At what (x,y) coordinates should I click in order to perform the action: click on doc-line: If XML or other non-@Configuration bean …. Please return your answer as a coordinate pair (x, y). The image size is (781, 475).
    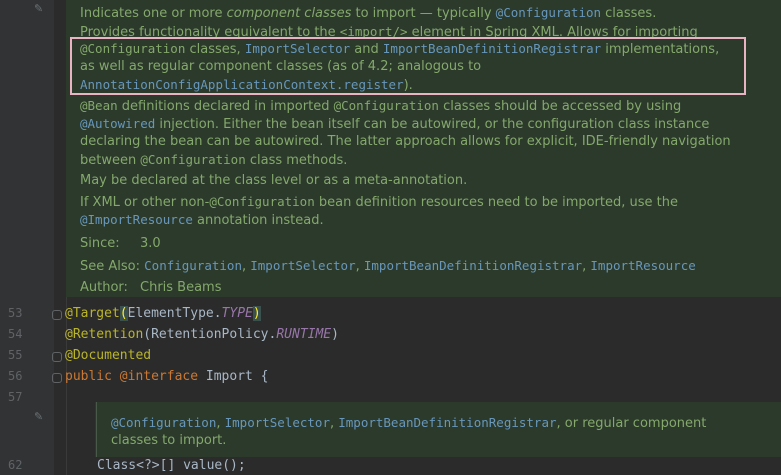
    Looking at the image, I should click on (379, 202).